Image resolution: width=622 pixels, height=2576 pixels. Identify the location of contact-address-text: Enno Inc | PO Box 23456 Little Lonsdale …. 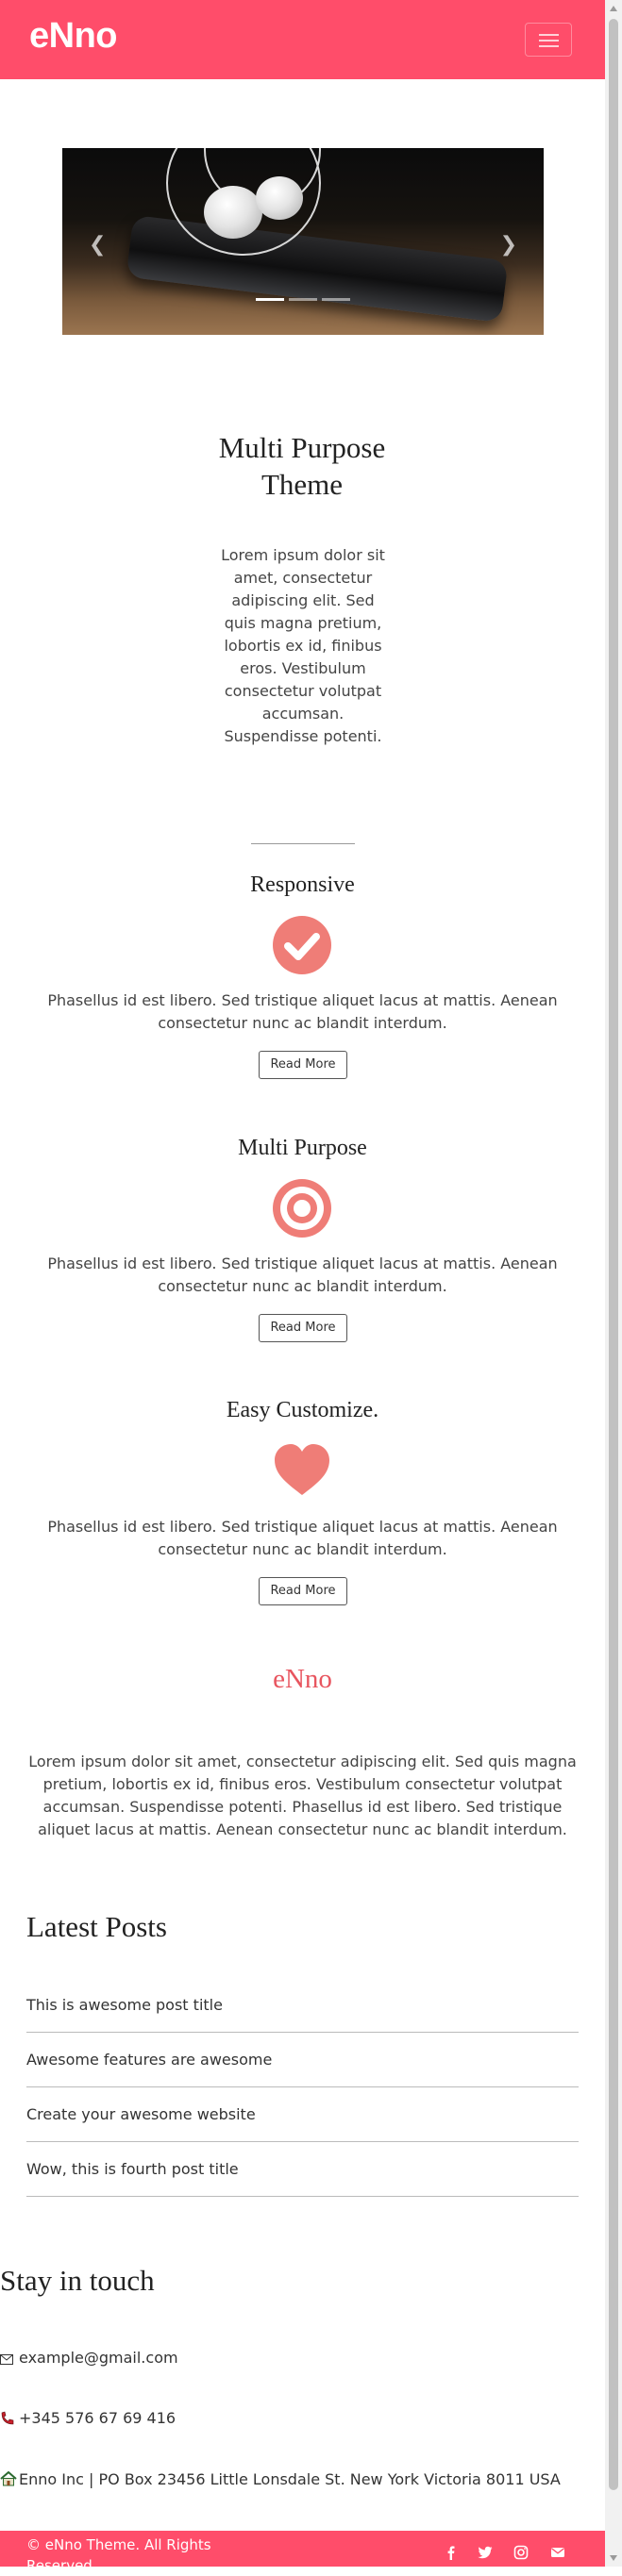
(290, 2479).